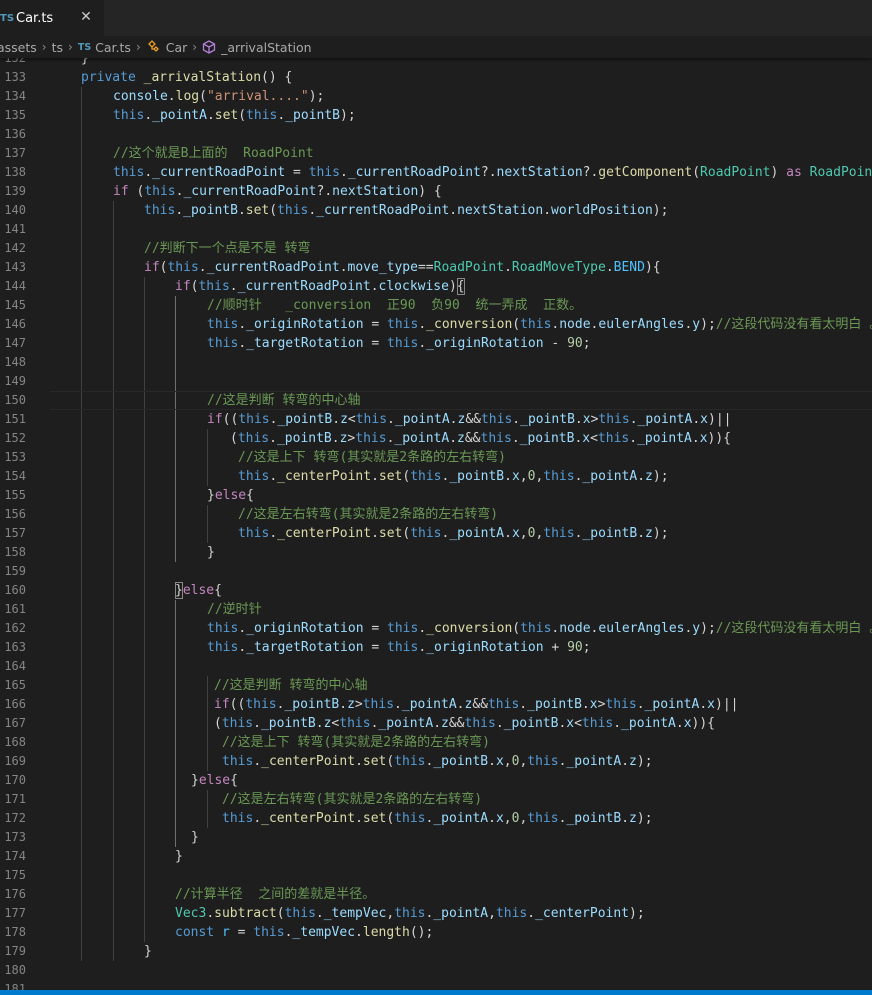 This screenshot has height=995, width=872. I want to click on code-line: this._pointA.set(this._pointB);, so click(234, 115).